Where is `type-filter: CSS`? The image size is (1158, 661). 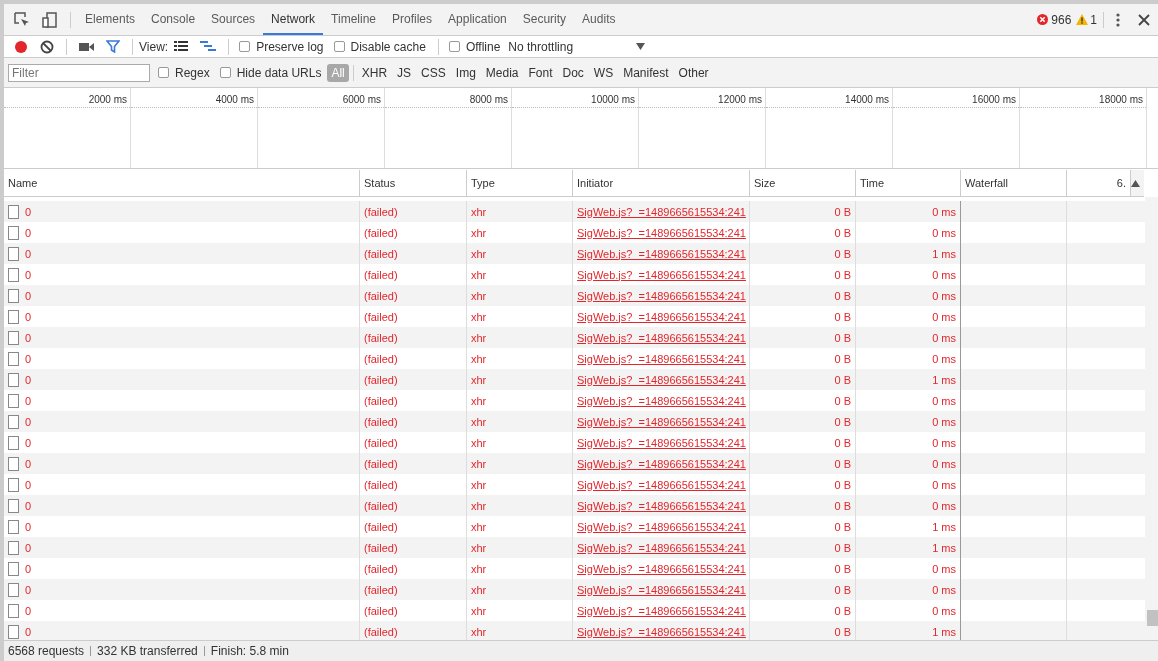
type-filter: CSS is located at coordinates (433, 72).